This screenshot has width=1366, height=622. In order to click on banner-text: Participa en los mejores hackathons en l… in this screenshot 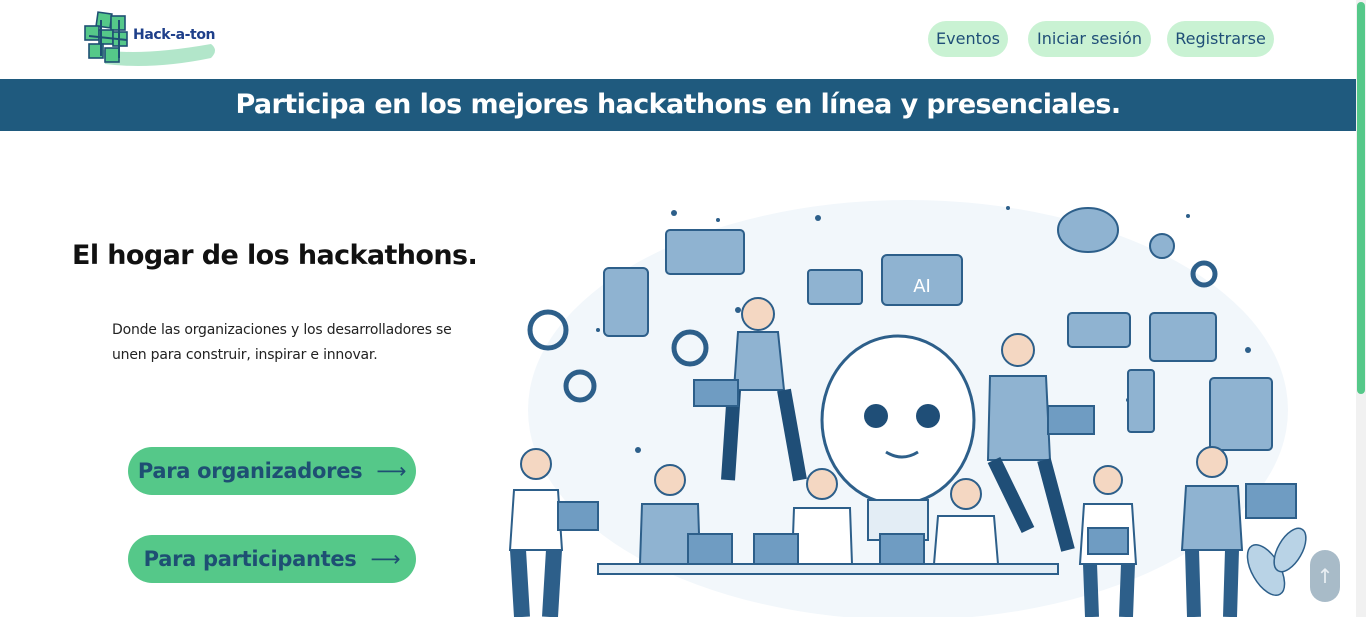, I will do `click(678, 104)`.